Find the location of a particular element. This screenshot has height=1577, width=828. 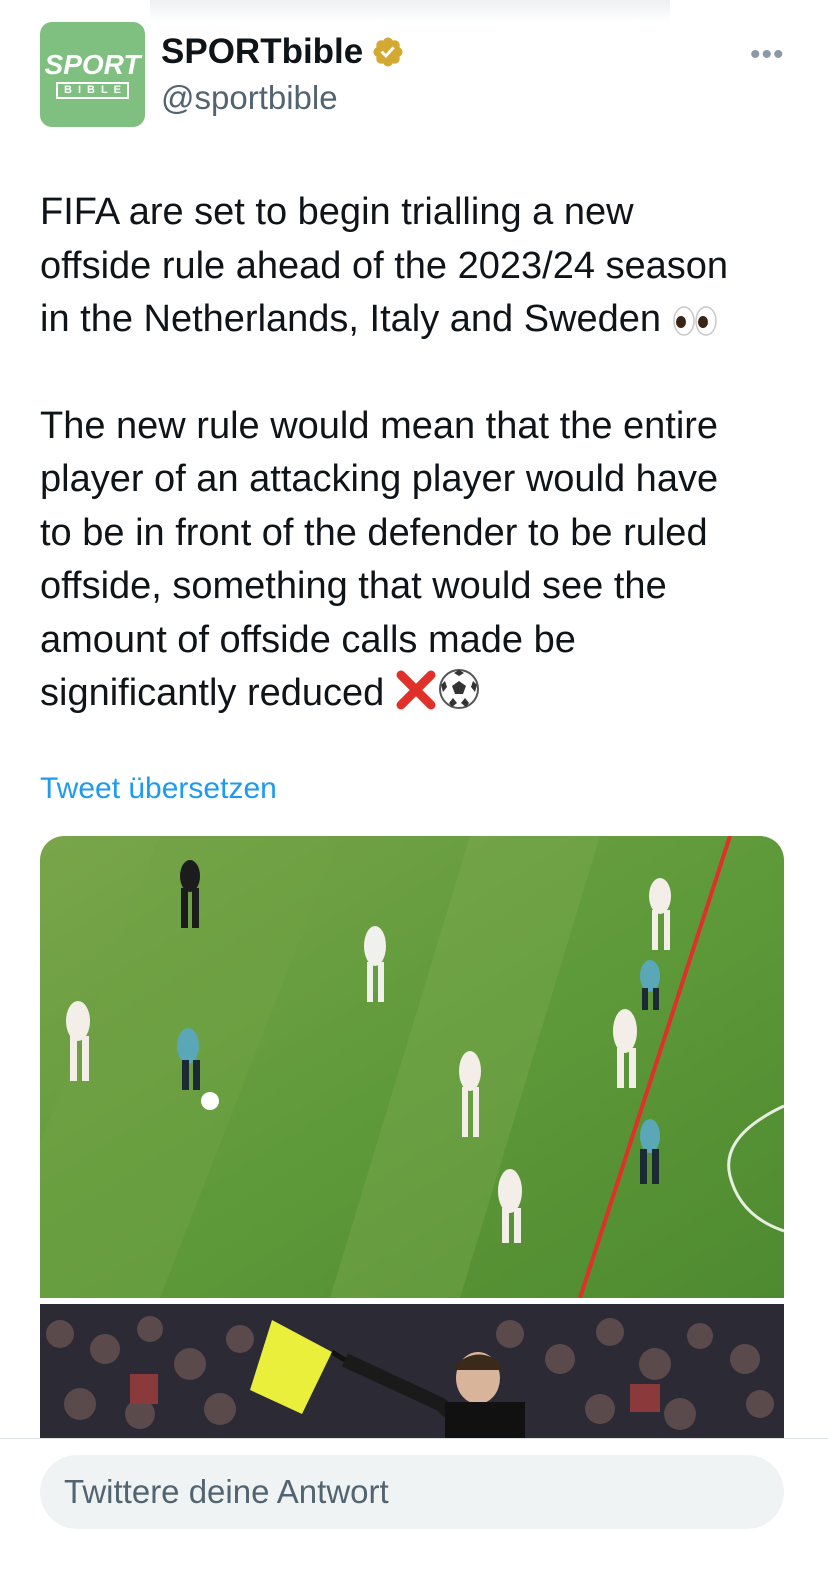

soccer-ball-emoji-icon is located at coordinates (458, 689).